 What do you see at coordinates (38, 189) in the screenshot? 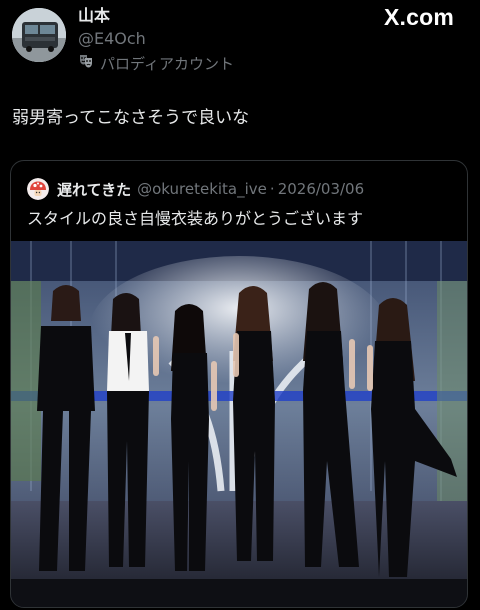
I see `mushroom-avatar-icon` at bounding box center [38, 189].